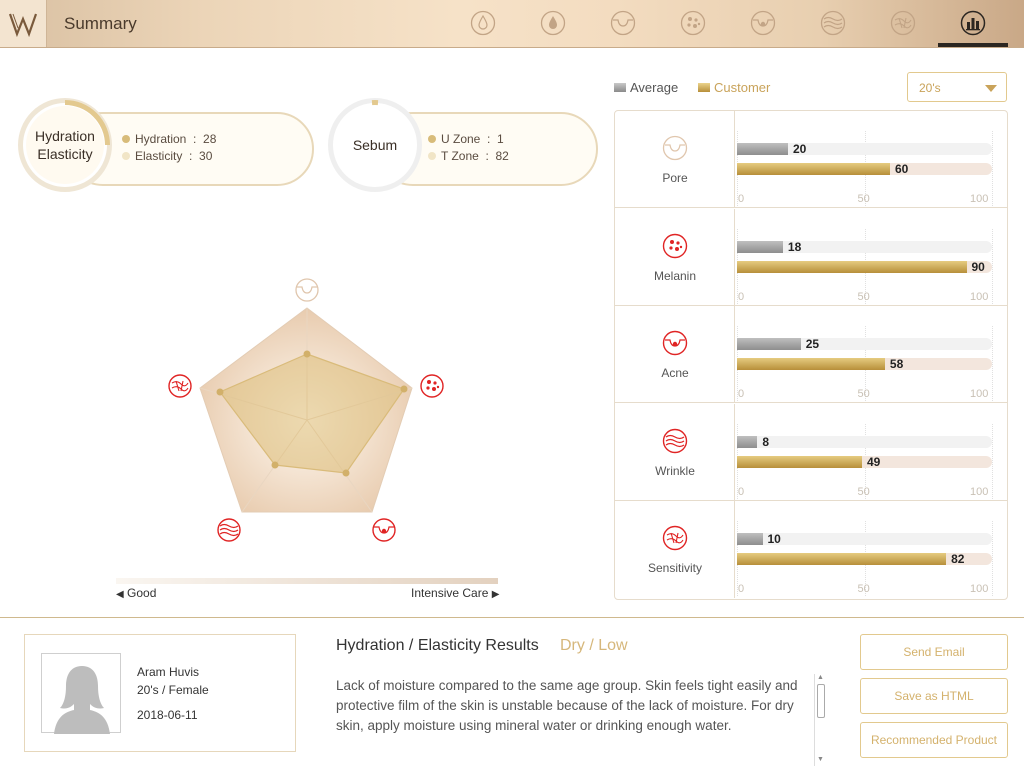 The width and height of the screenshot is (1024, 767). I want to click on nav-summary-icon, so click(973, 23).